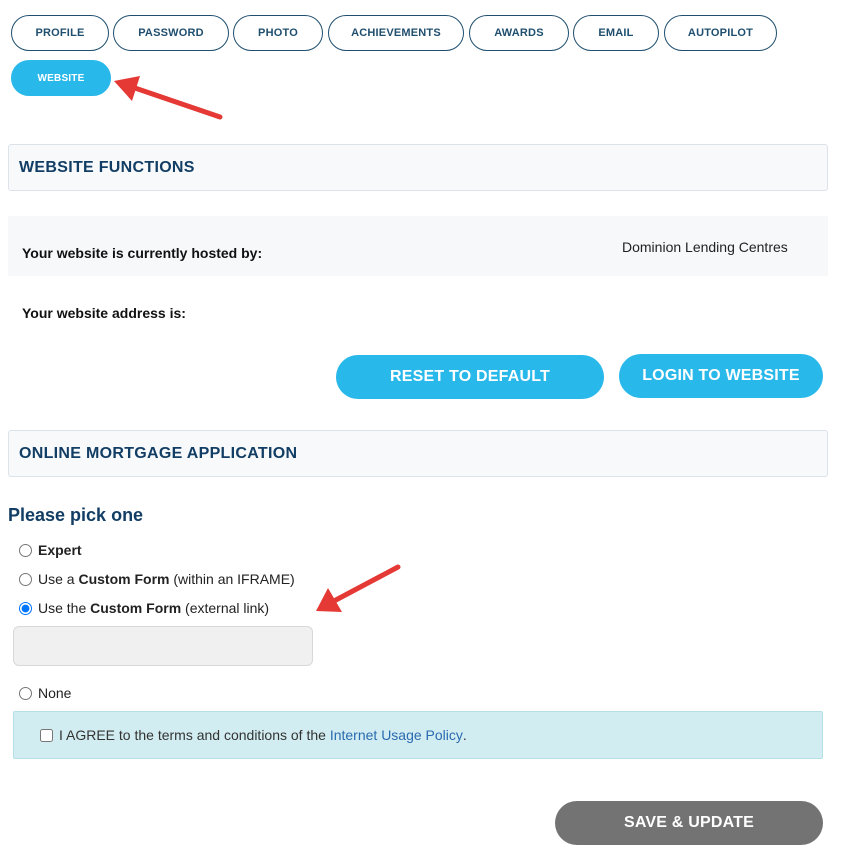 The height and width of the screenshot is (866, 845). I want to click on external-link-input, so click(163, 646).